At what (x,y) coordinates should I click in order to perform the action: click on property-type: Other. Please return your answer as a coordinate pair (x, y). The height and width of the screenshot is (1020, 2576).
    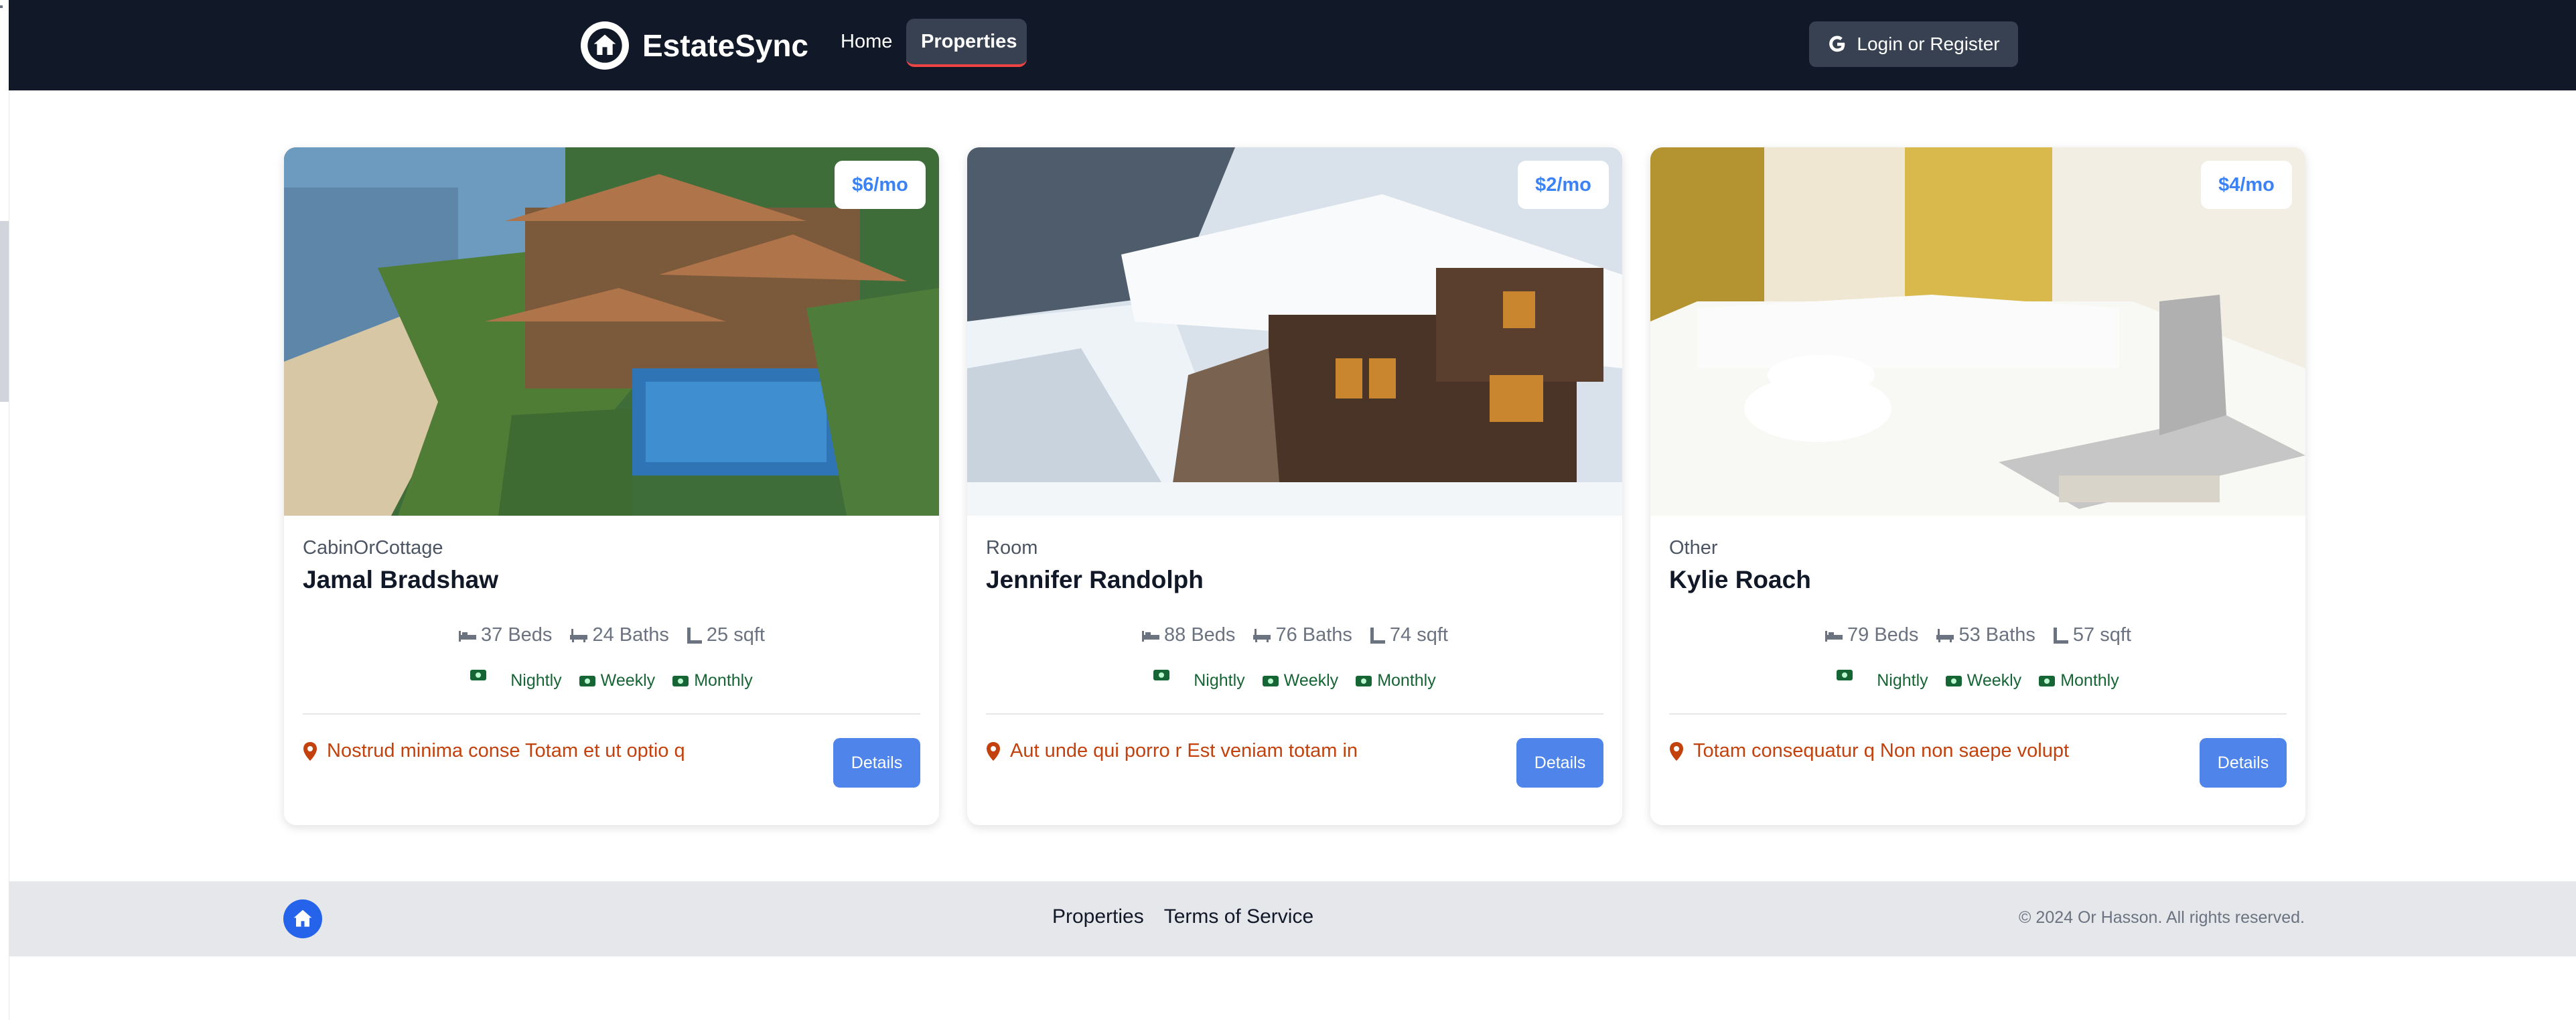
    Looking at the image, I should click on (1693, 548).